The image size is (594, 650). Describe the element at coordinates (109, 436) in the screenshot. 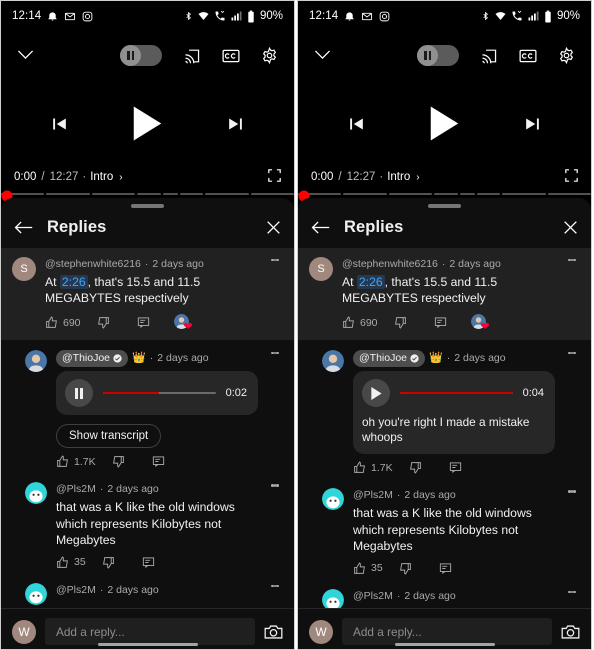

I see `show-transcript-button: Show transcript` at that location.